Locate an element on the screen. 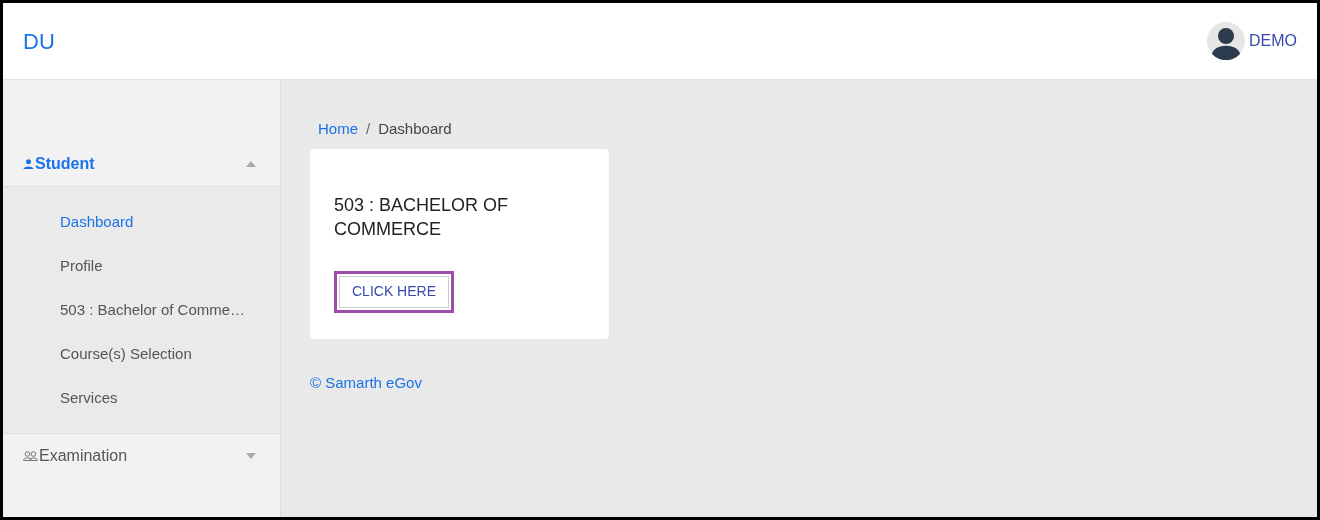 This screenshot has width=1320, height=520. section-label: Examination is located at coordinates (83, 456).